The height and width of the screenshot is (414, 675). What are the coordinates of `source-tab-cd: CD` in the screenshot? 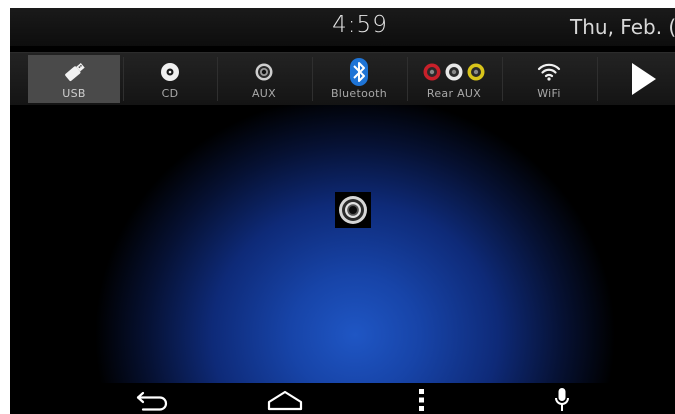 It's located at (170, 79).